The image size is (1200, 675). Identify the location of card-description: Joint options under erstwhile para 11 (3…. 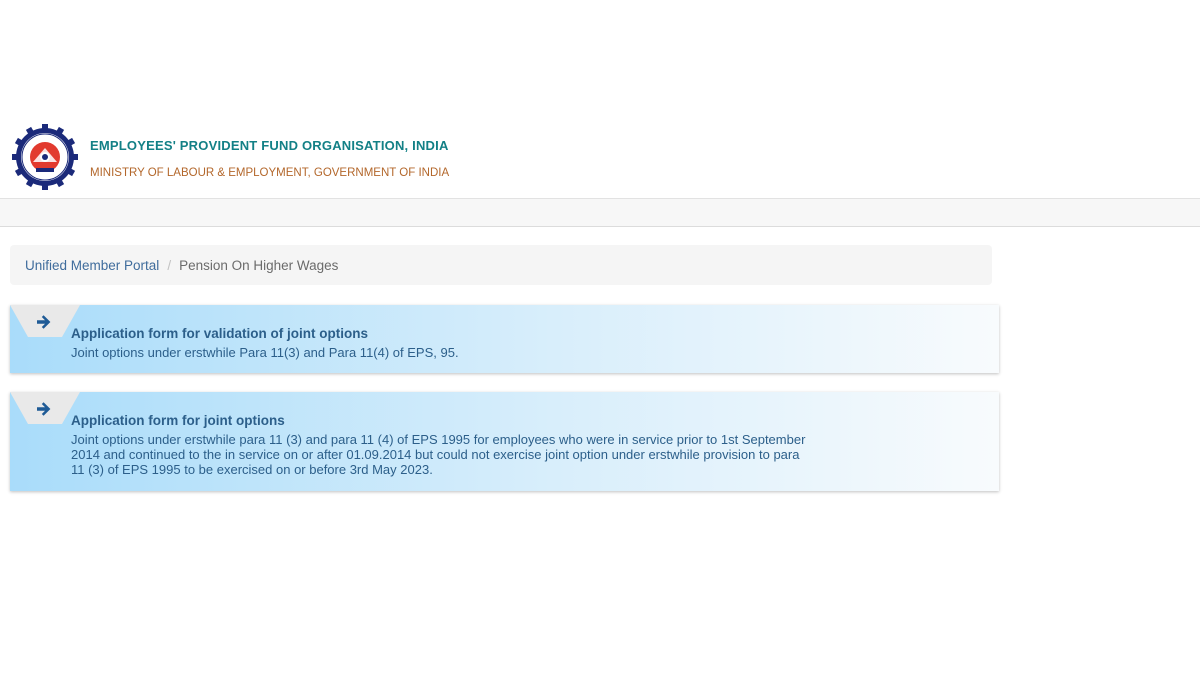
(438, 454).